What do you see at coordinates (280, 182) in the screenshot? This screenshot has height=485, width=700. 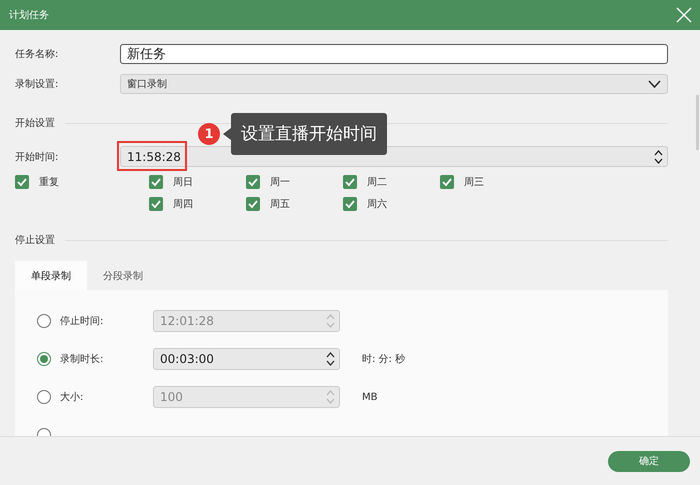 I see `checkbox-label: 周一` at bounding box center [280, 182].